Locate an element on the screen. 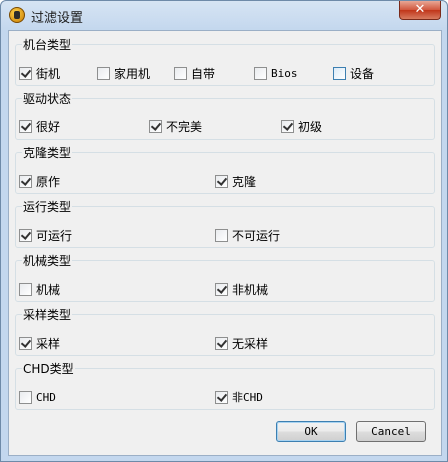  checkbox-samples: 采样 is located at coordinates (39, 343).